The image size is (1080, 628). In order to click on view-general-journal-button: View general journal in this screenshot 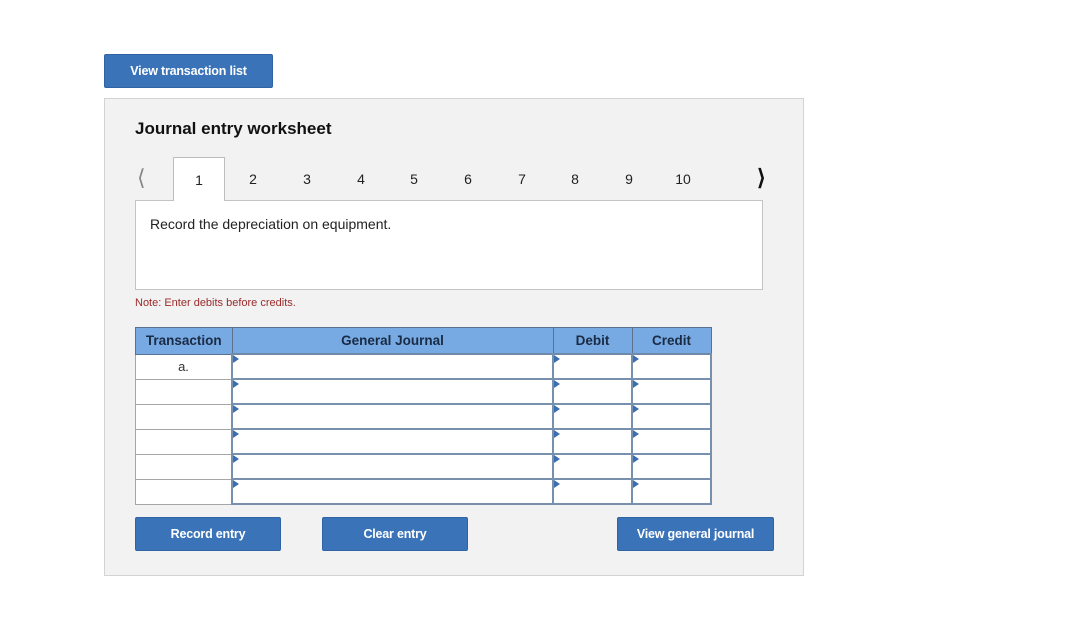, I will do `click(695, 534)`.